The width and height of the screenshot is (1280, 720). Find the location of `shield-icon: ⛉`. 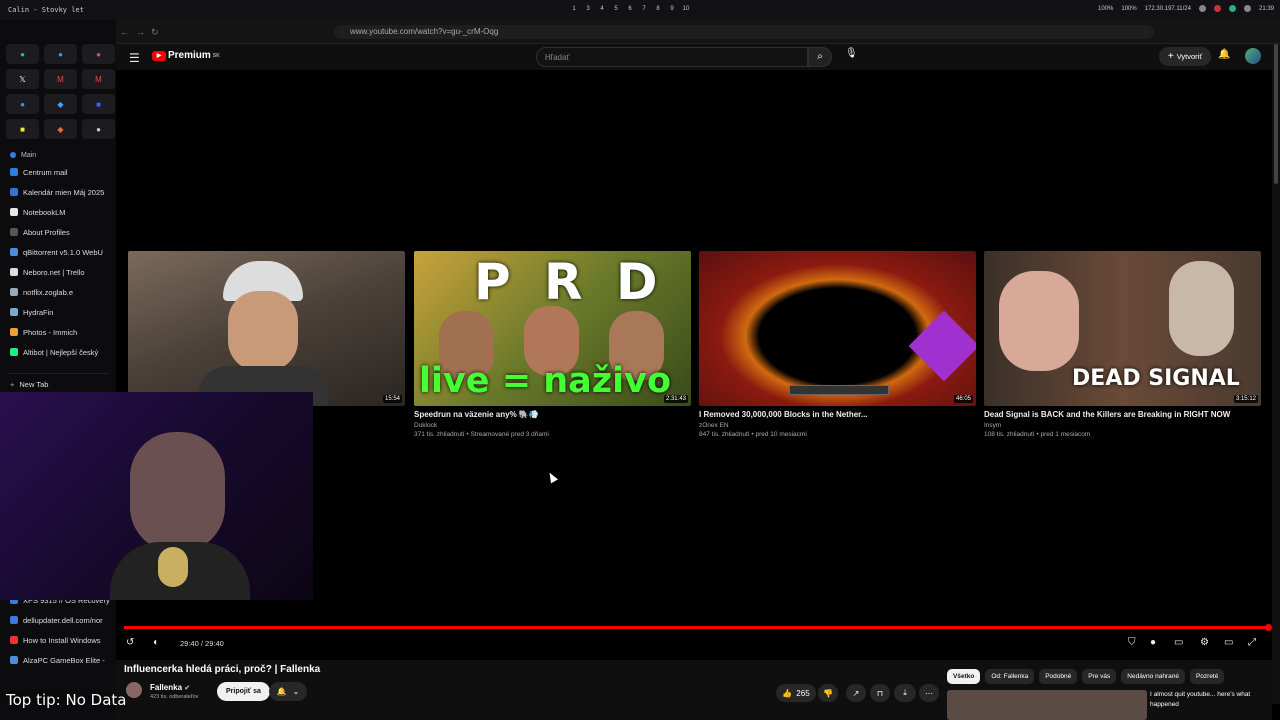

shield-icon: ⛉ is located at coordinates (1132, 642).